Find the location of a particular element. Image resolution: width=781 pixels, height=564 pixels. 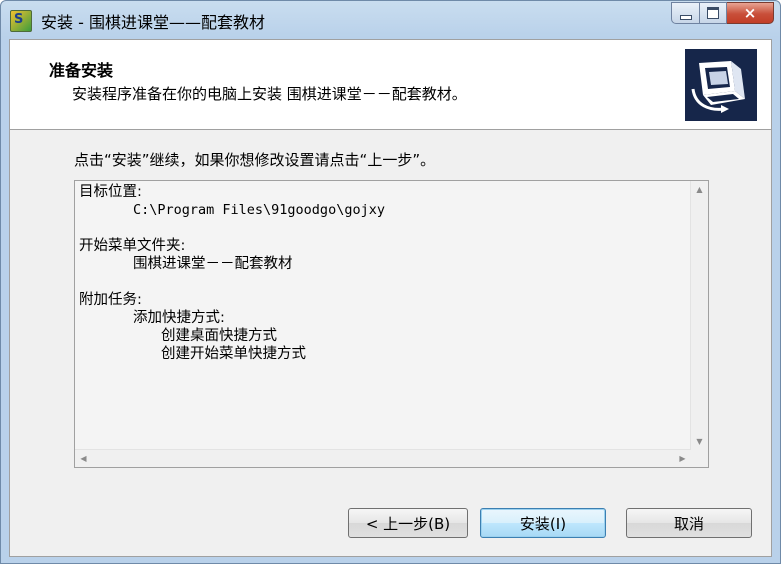

start-menu-label: 开始菜单文件夹: is located at coordinates (132, 246).